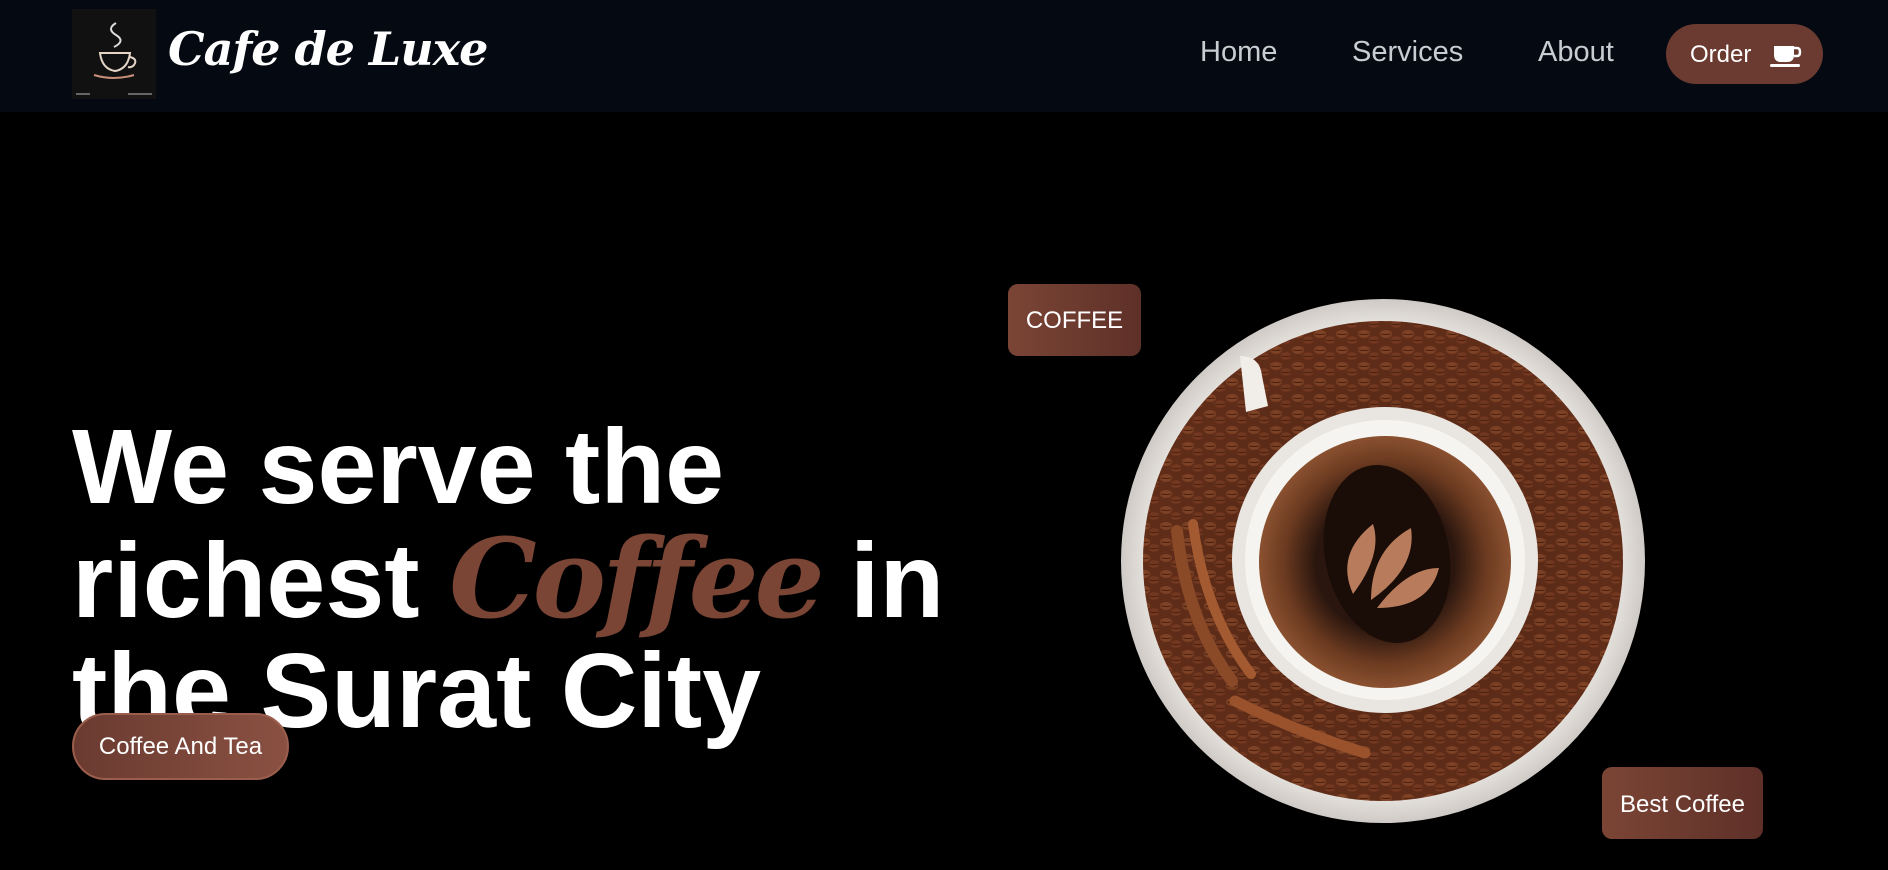 This screenshot has height=870, width=1888. I want to click on coffee-and-tea-button: Coffee And Tea, so click(180, 746).